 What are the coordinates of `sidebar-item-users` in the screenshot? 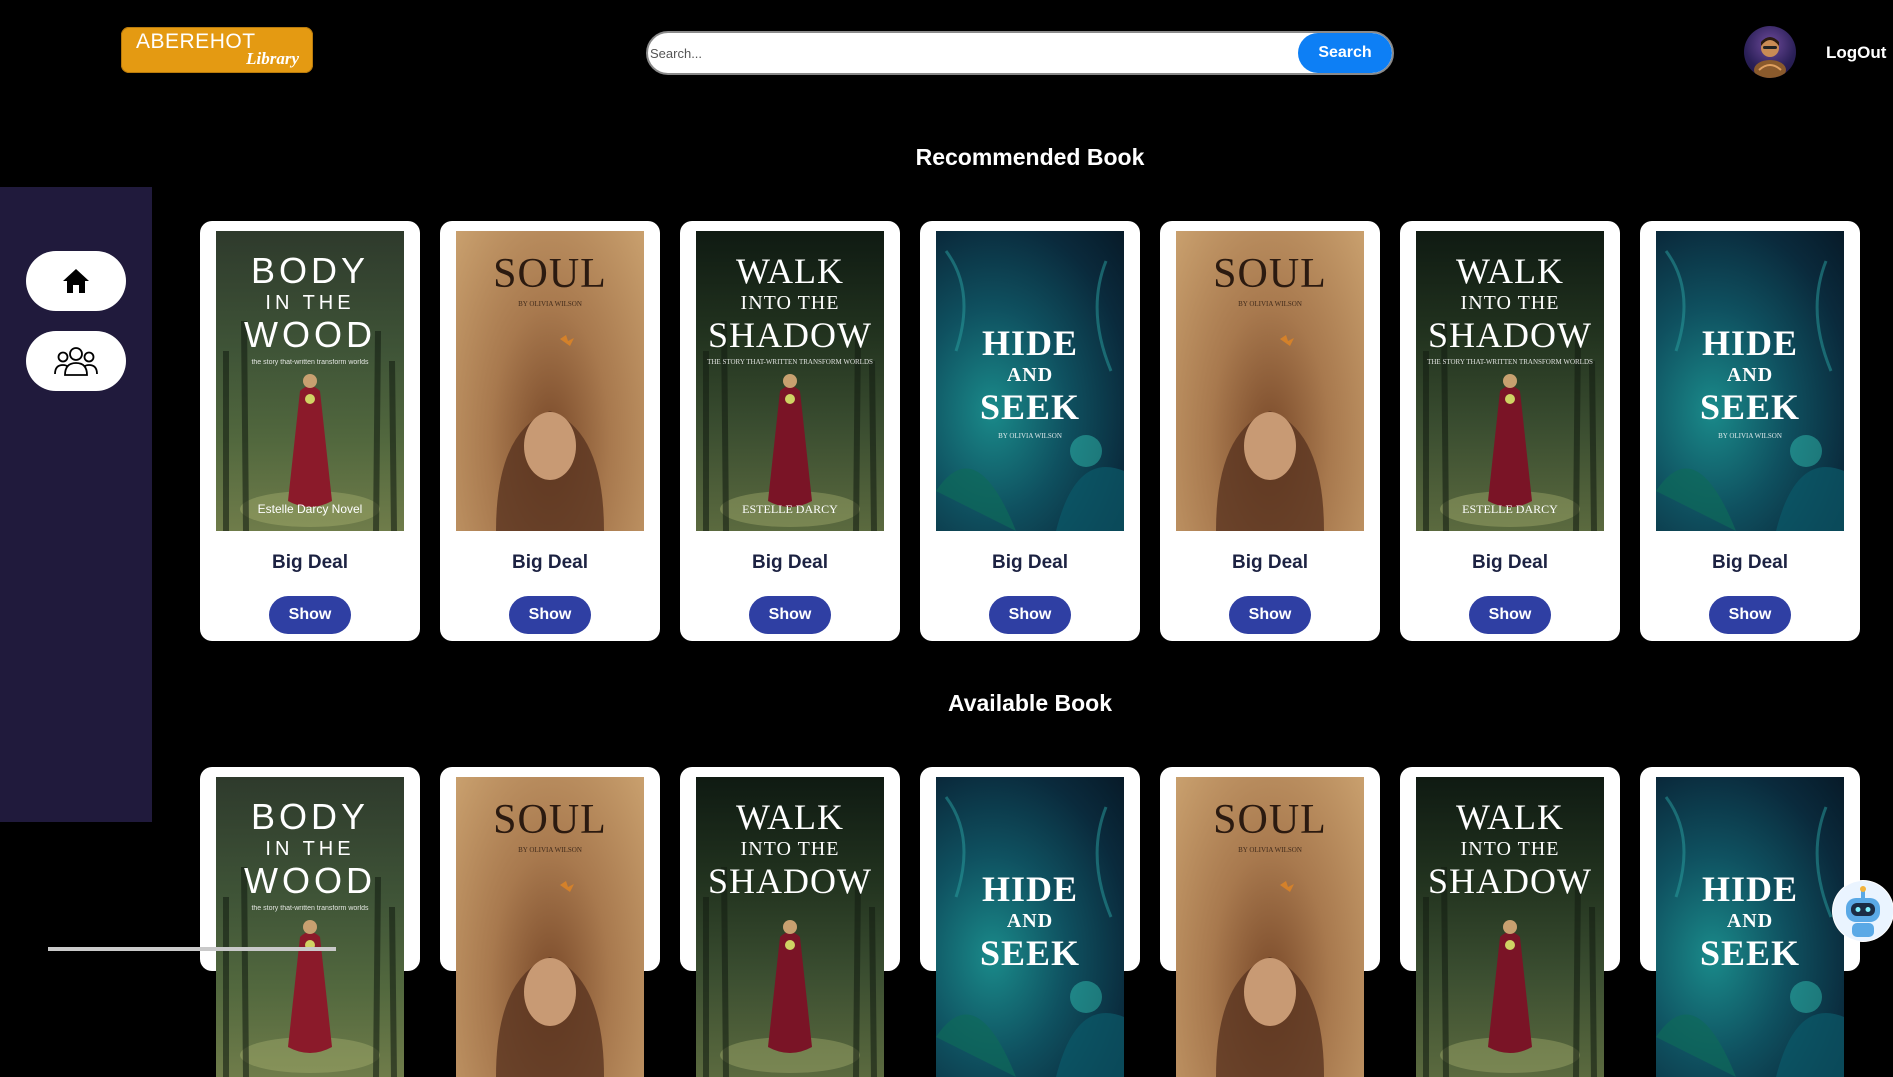 It's located at (76, 361).